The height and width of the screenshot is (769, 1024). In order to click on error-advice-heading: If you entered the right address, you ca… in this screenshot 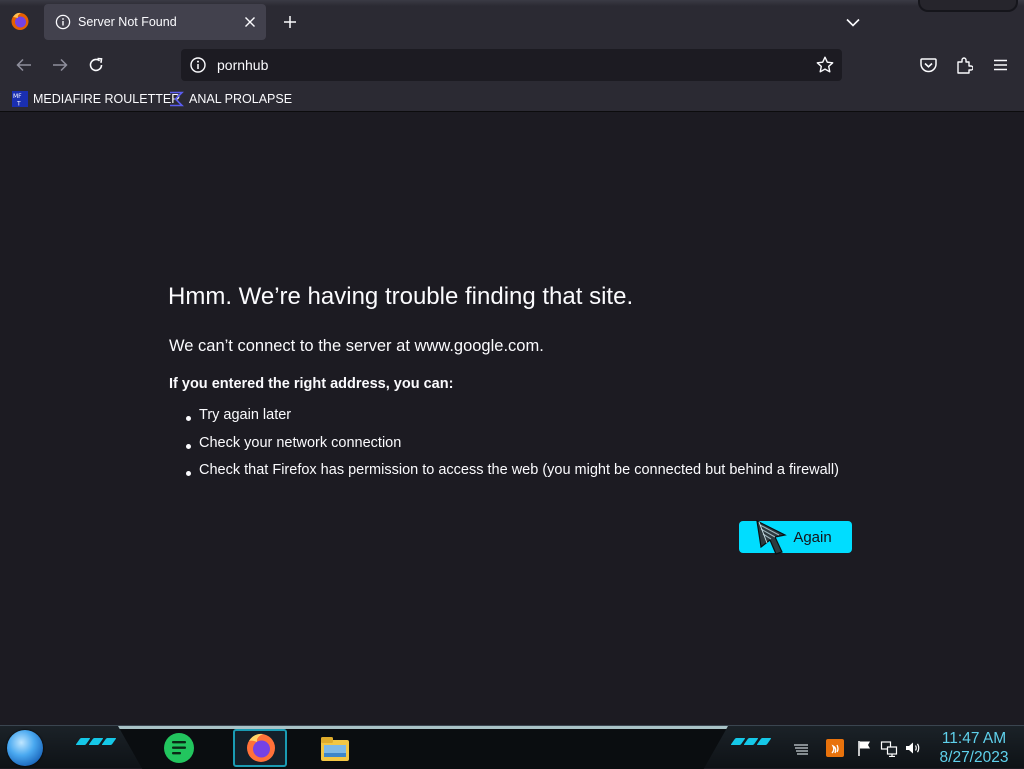, I will do `click(311, 384)`.